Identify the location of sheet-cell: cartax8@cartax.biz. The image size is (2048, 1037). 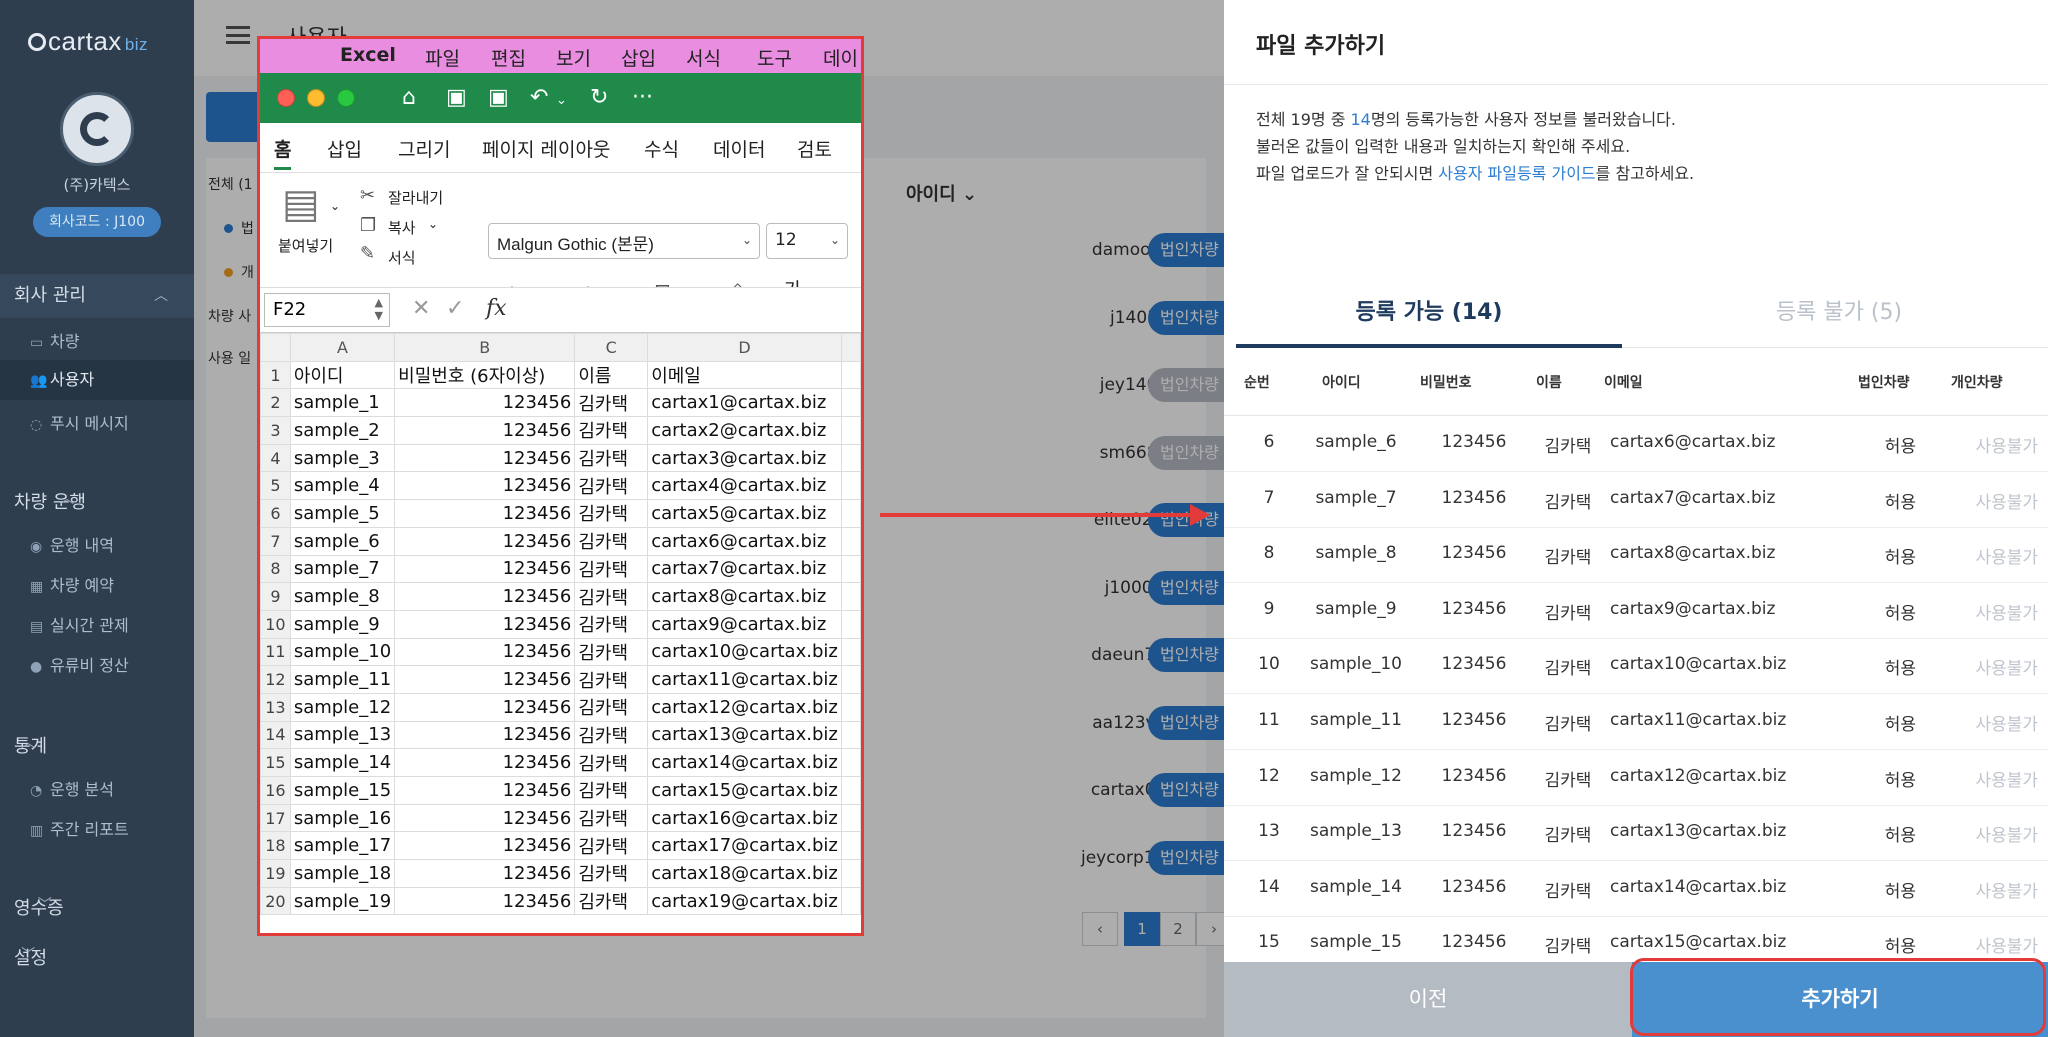
(744, 596).